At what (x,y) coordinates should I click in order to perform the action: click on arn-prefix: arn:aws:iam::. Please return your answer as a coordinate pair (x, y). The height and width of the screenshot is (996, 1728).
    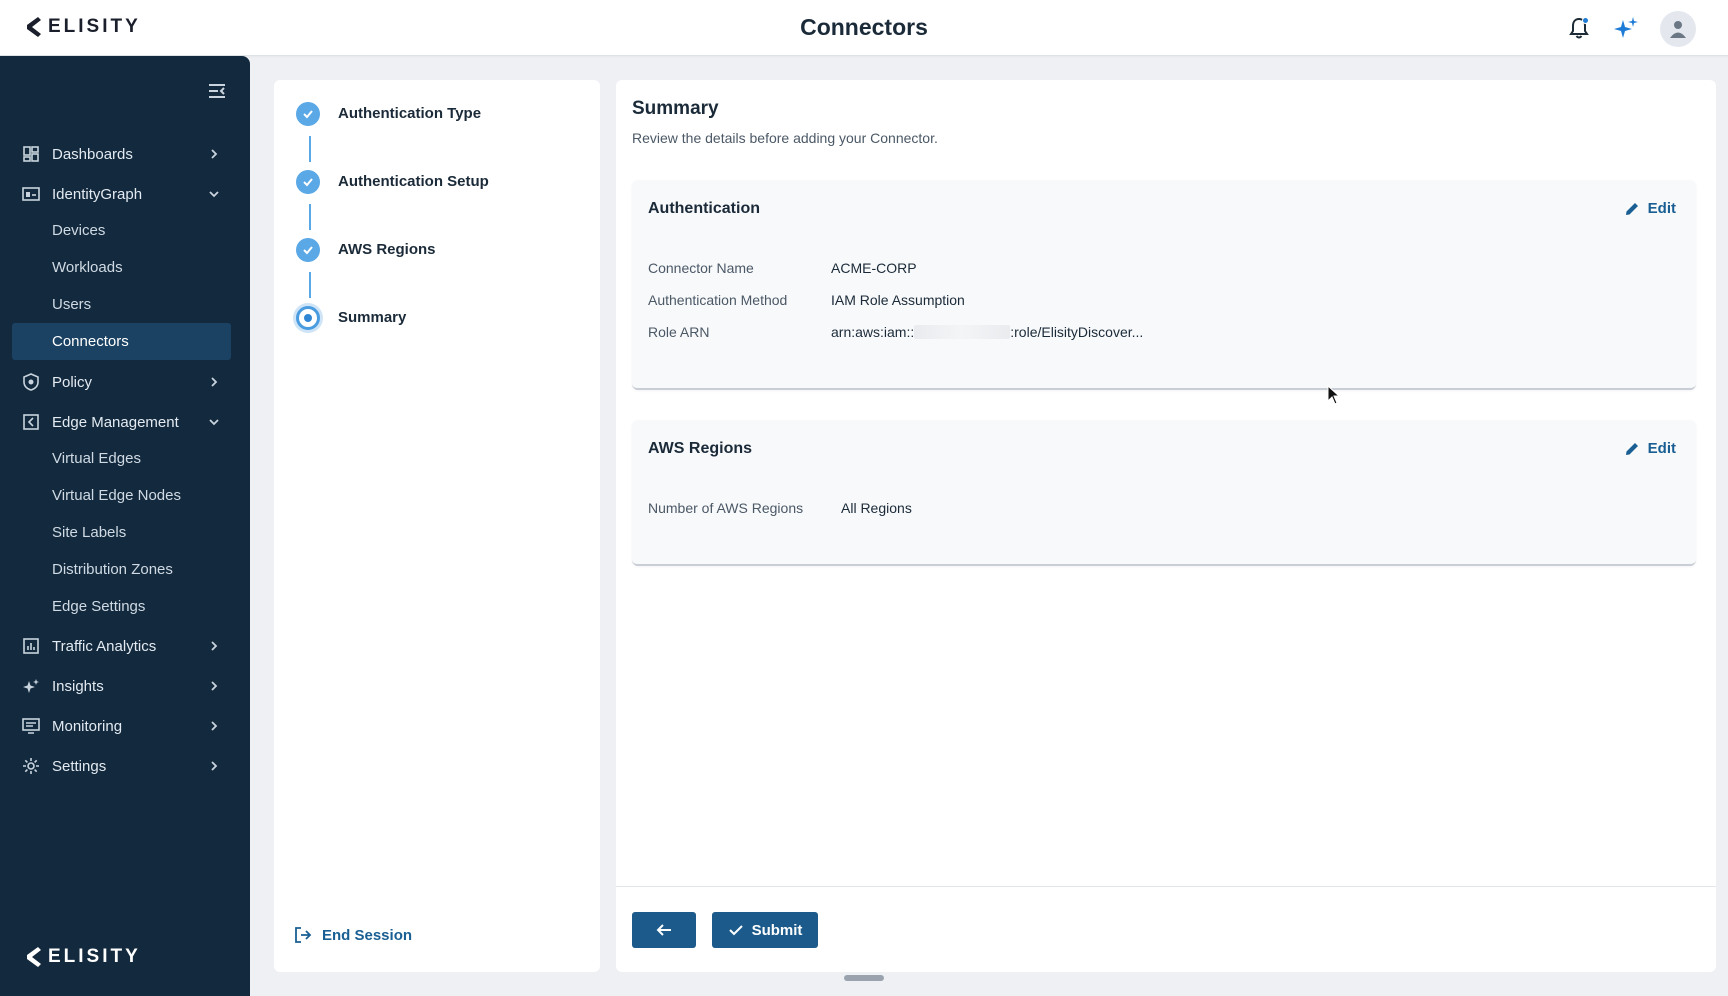
    Looking at the image, I should click on (873, 332).